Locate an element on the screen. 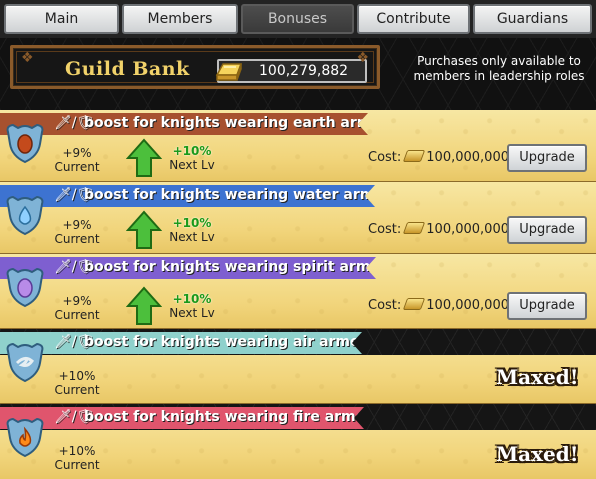 The image size is (596, 479). bonus-title: boost for knights wearing air armor is located at coordinates (225, 342).